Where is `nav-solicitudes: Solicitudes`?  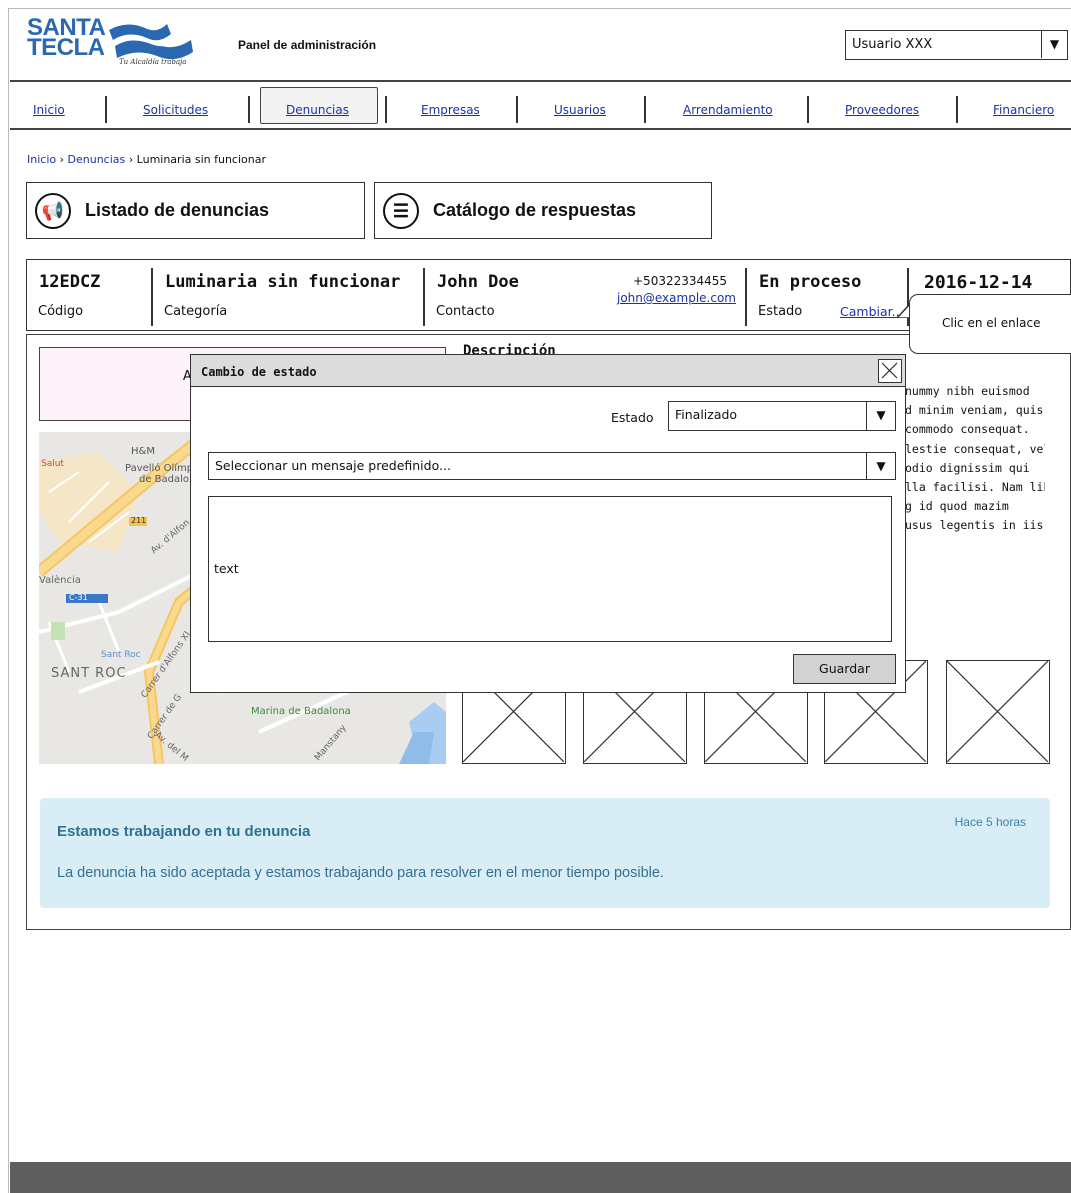
nav-solicitudes: Solicitudes is located at coordinates (175, 110).